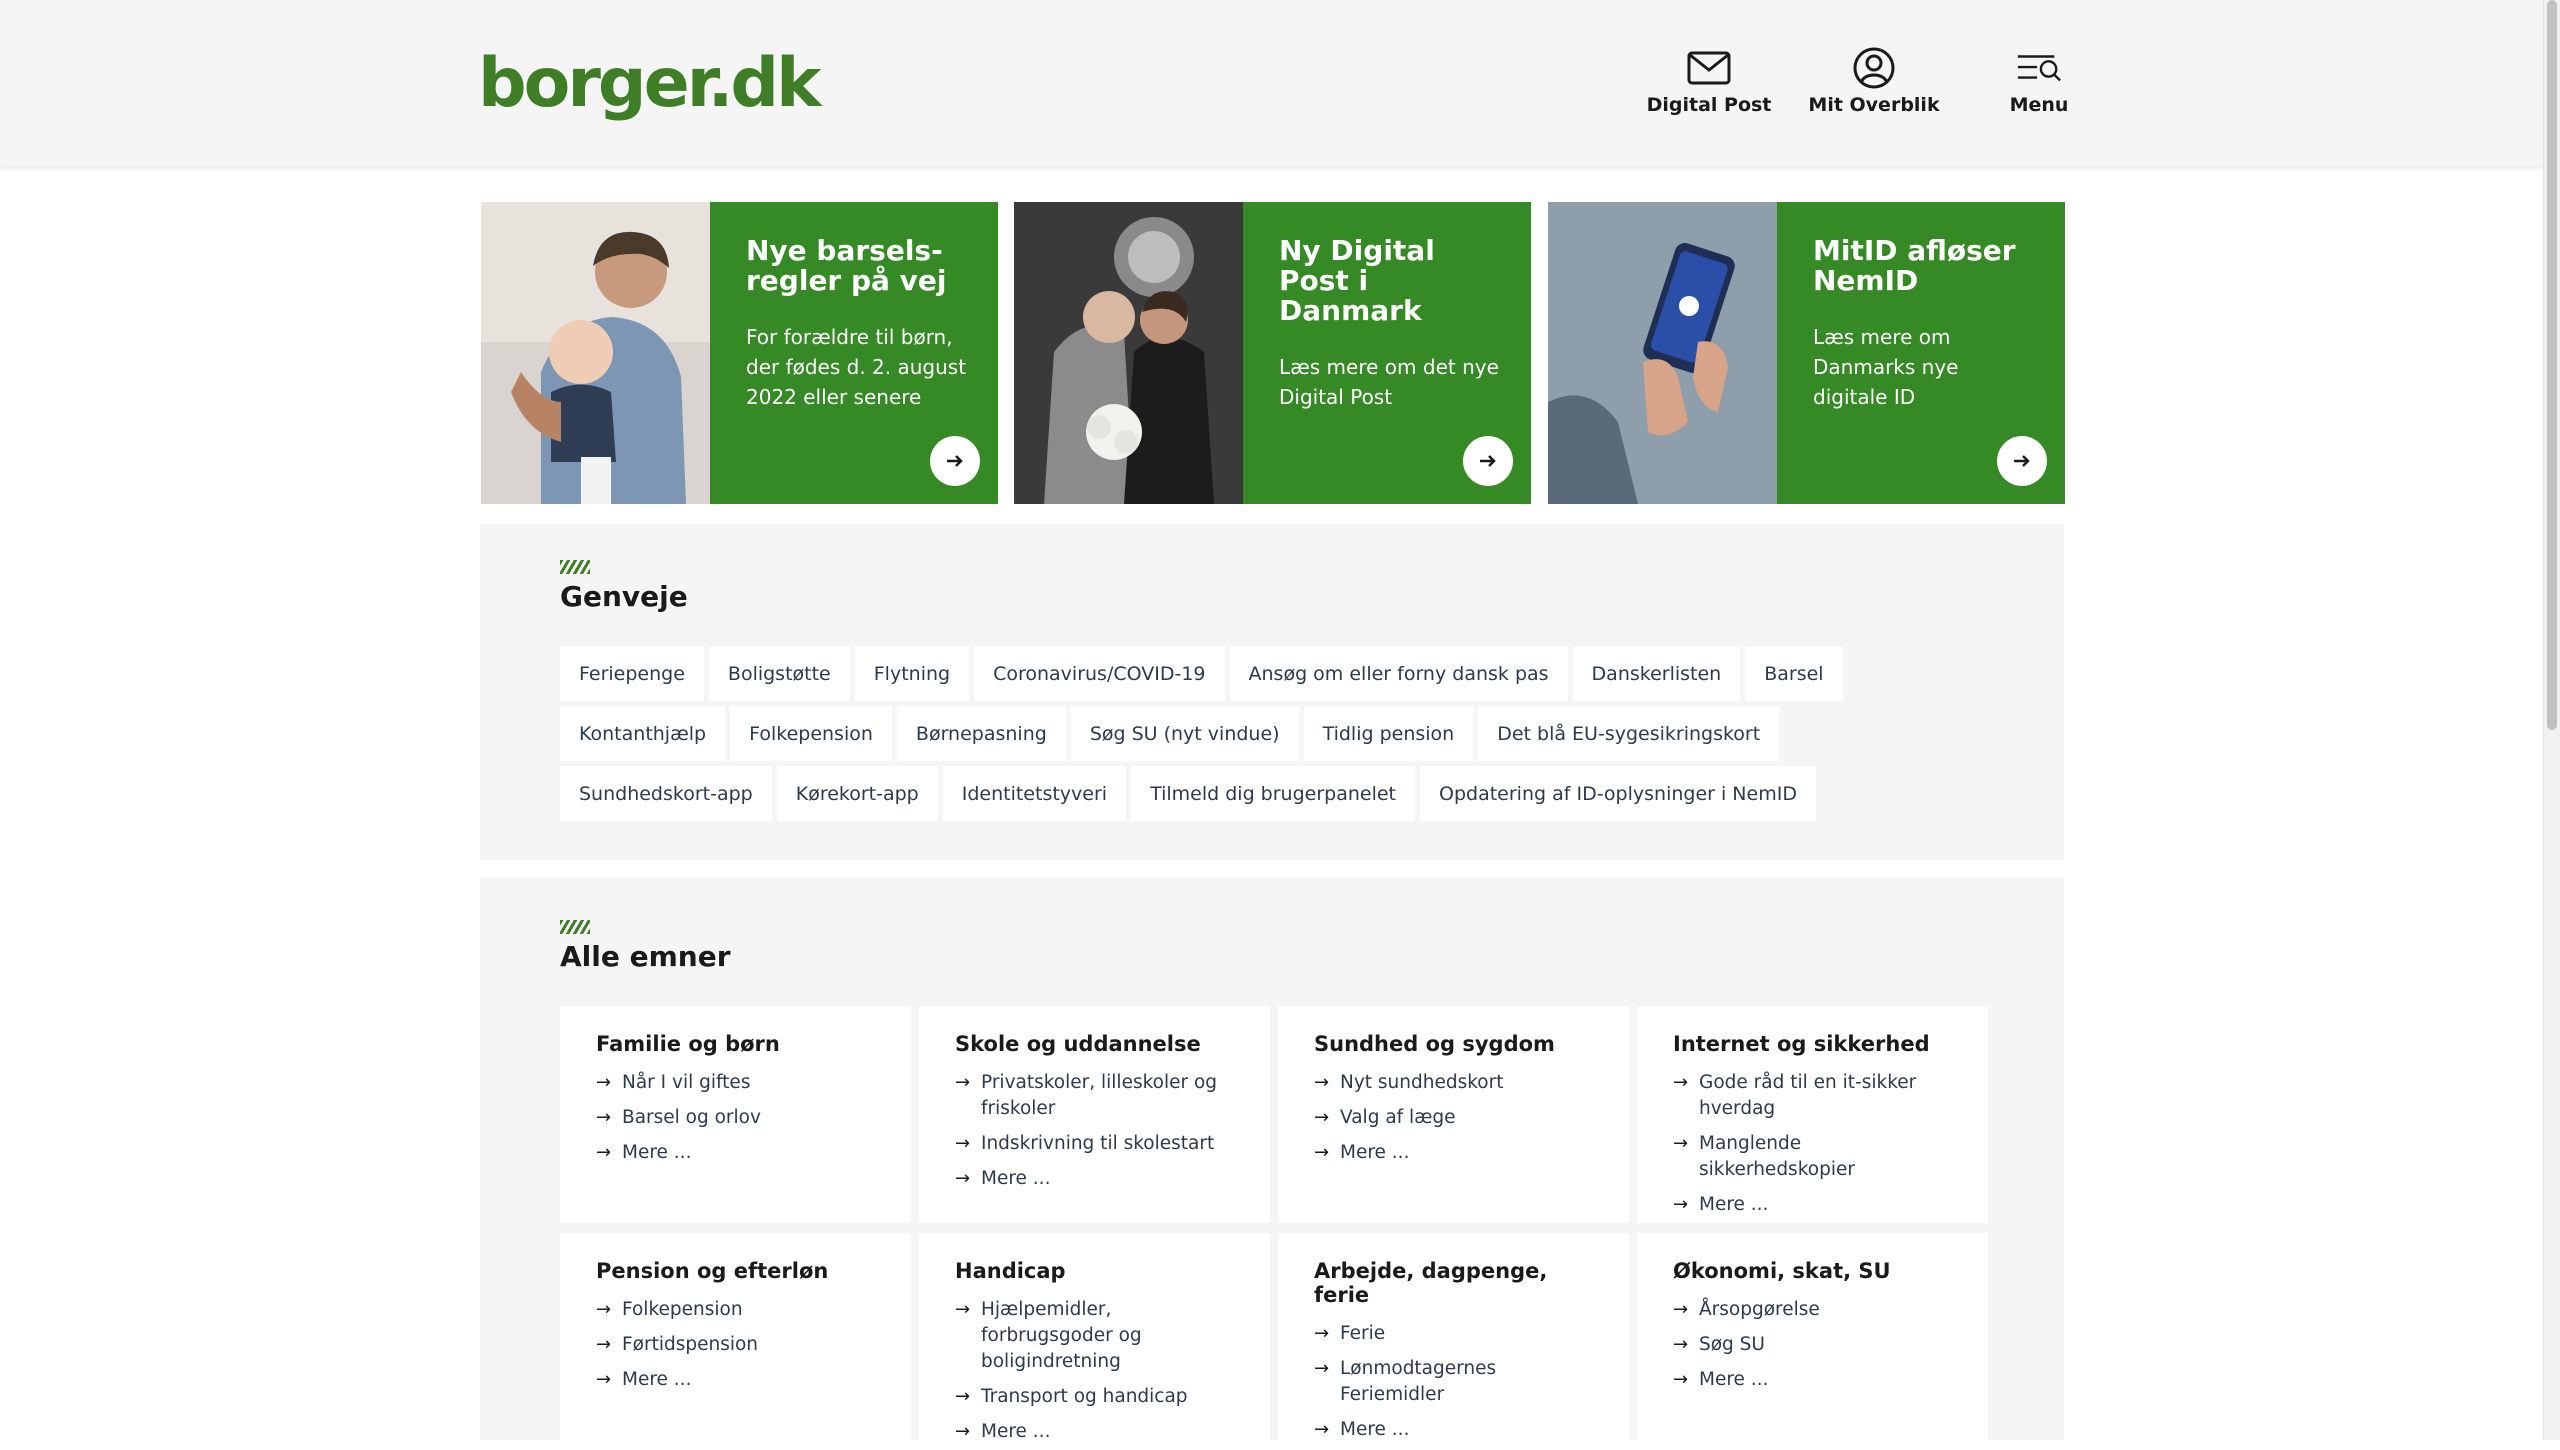 This screenshot has width=2560, height=1450. I want to click on nav-digital-post: Digital Post, so click(1709, 81).